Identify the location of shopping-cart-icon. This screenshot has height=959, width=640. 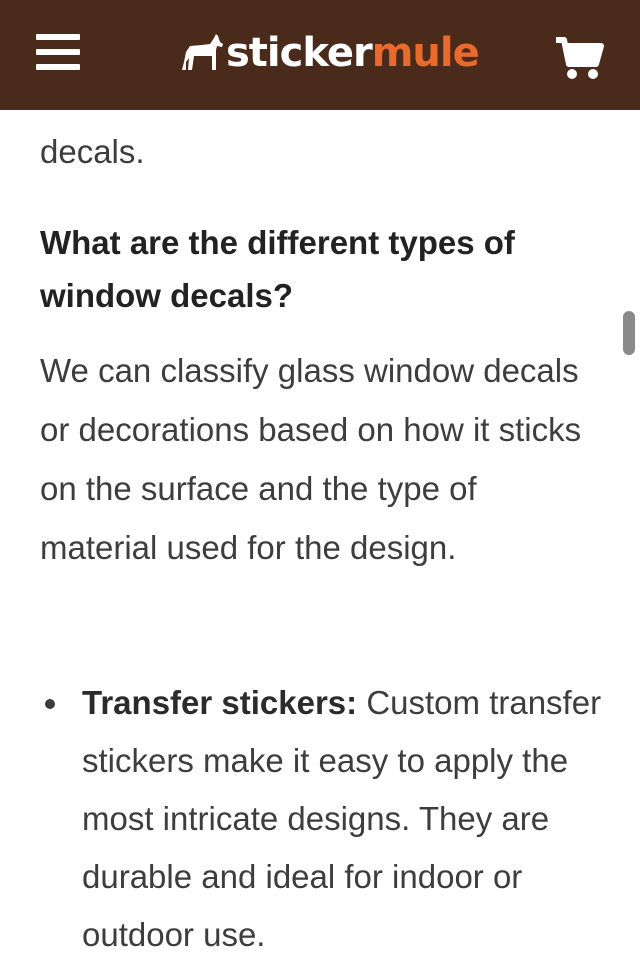
(579, 58).